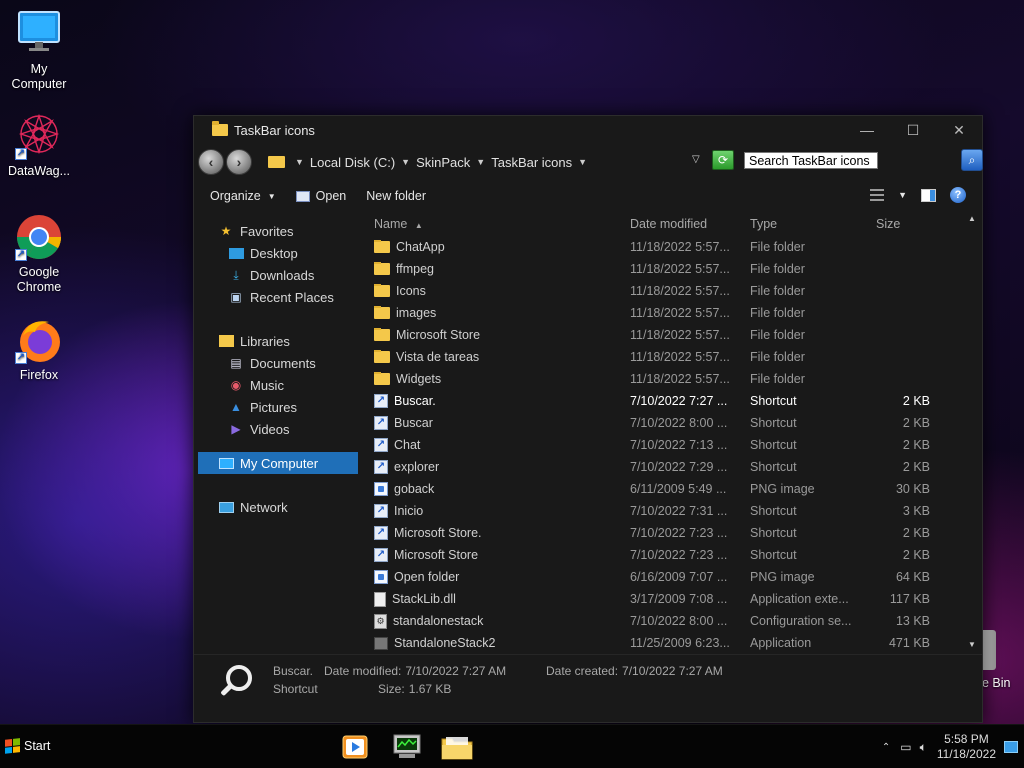 Image resolution: width=1024 pixels, height=768 pixels. Describe the element at coordinates (668, 291) in the screenshot. I see `table-row: Icons 11/18/2022 5:57... File folder` at that location.